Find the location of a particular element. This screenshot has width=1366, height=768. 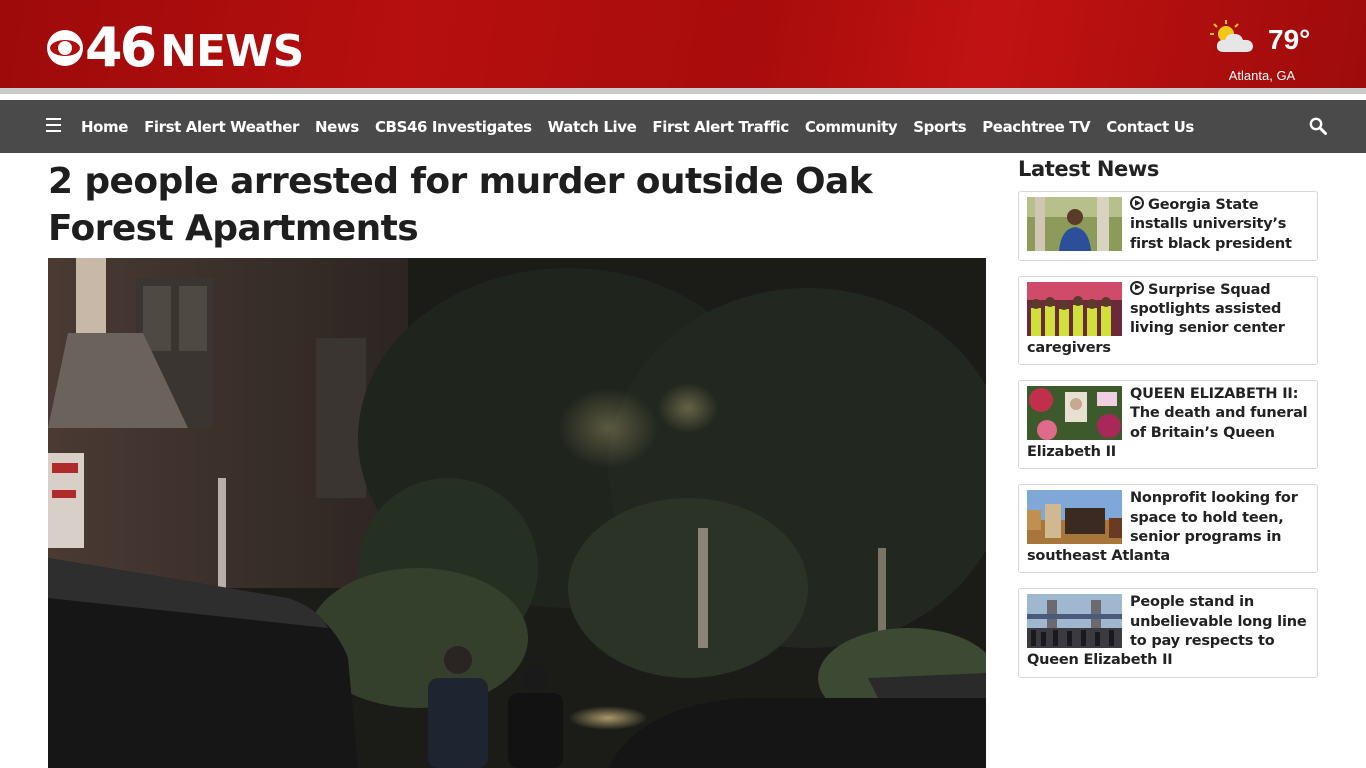

site-header: 46 NEWS 79° Atlanta, GA is located at coordinates (683, 47).